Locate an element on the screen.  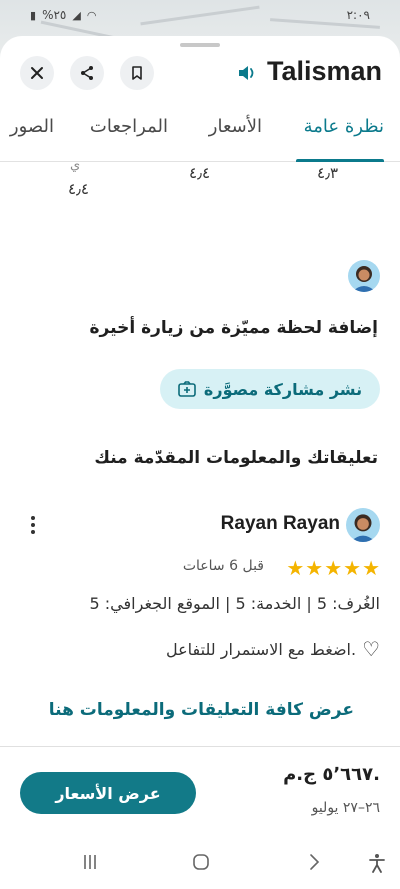
close-icon is located at coordinates (37, 73).